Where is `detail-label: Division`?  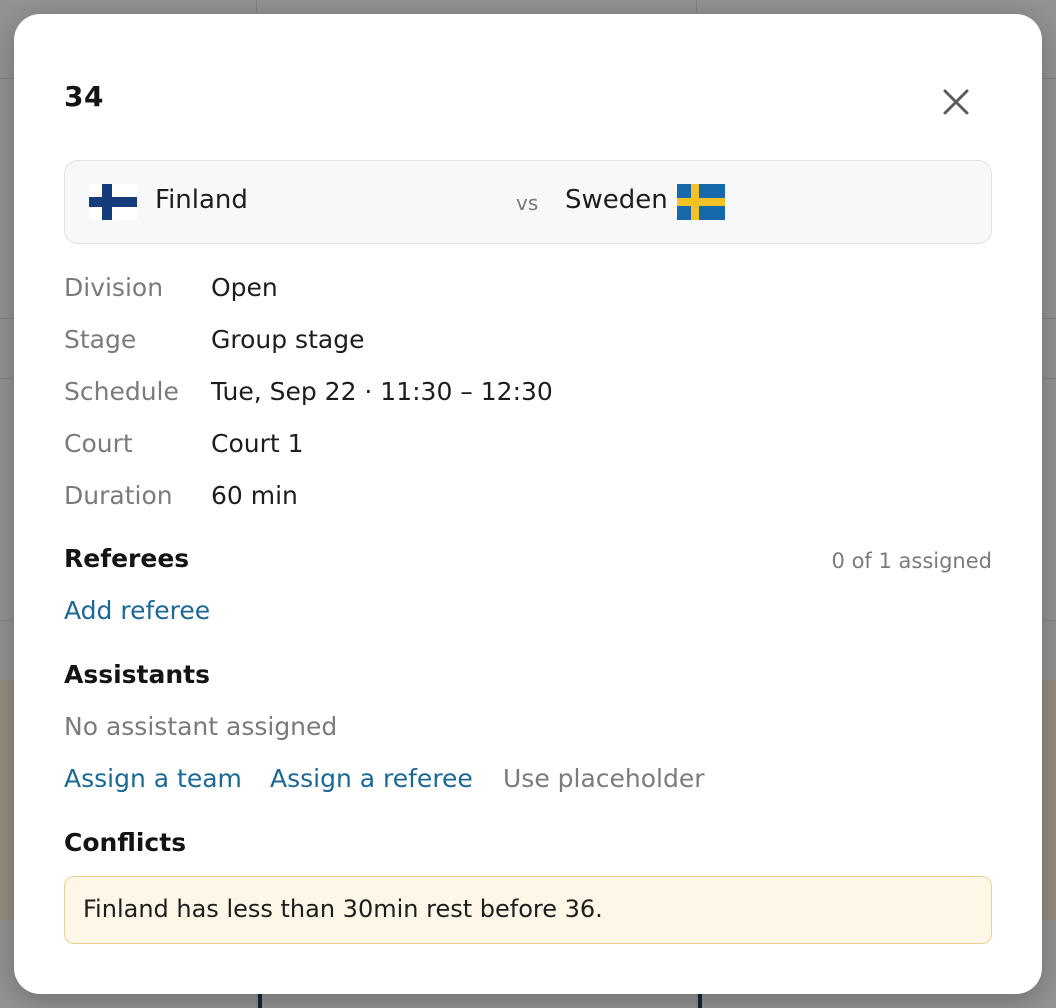 detail-label: Division is located at coordinates (114, 287).